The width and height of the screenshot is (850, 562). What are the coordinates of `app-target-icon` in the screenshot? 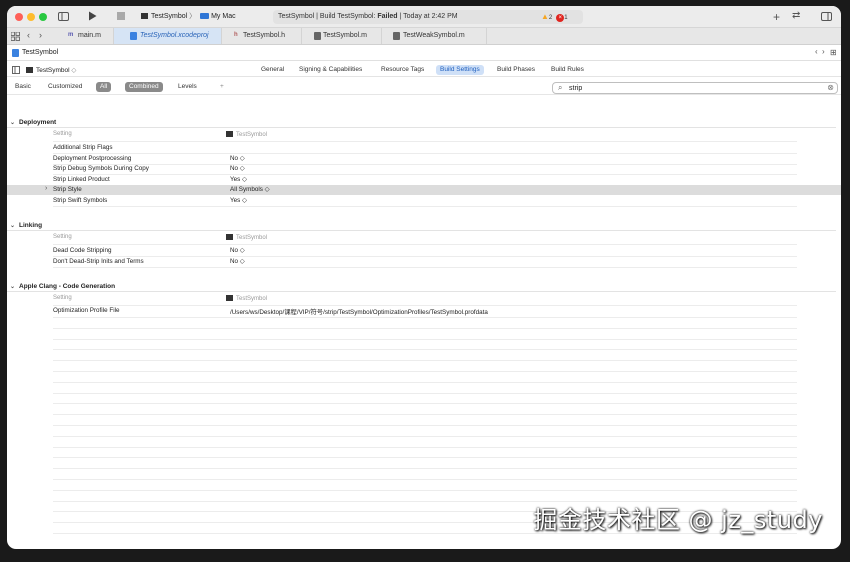 It's located at (229, 134).